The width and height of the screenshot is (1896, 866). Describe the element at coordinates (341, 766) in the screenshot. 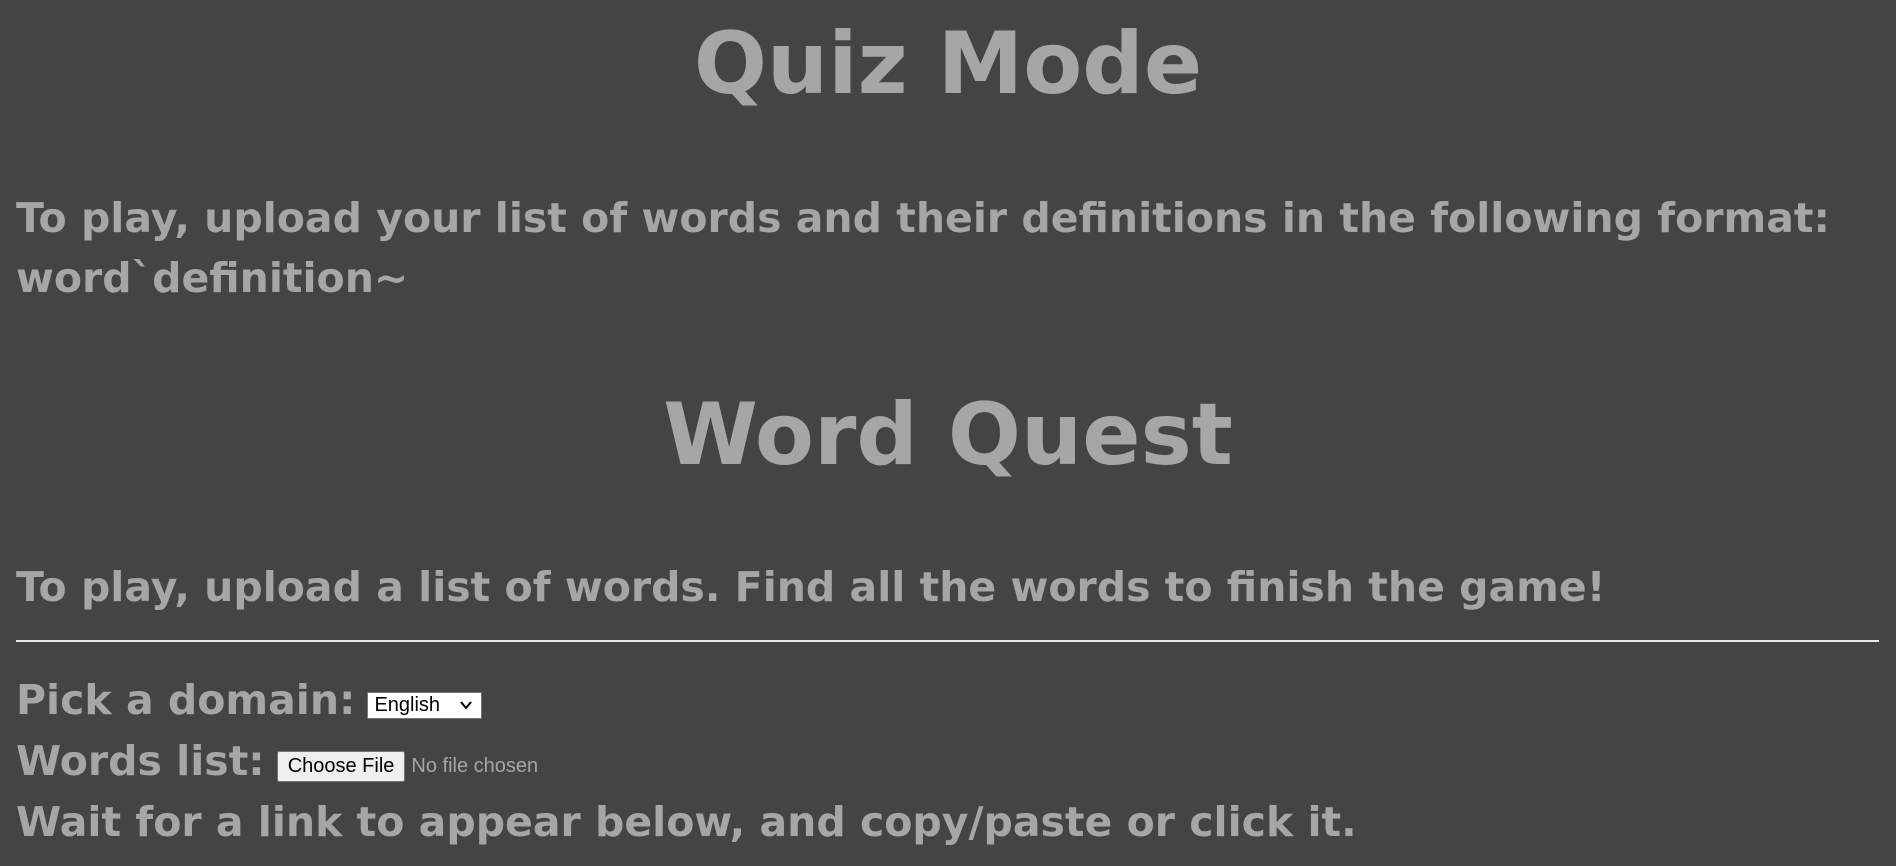

I see `choose-file-button: Choose File` at that location.